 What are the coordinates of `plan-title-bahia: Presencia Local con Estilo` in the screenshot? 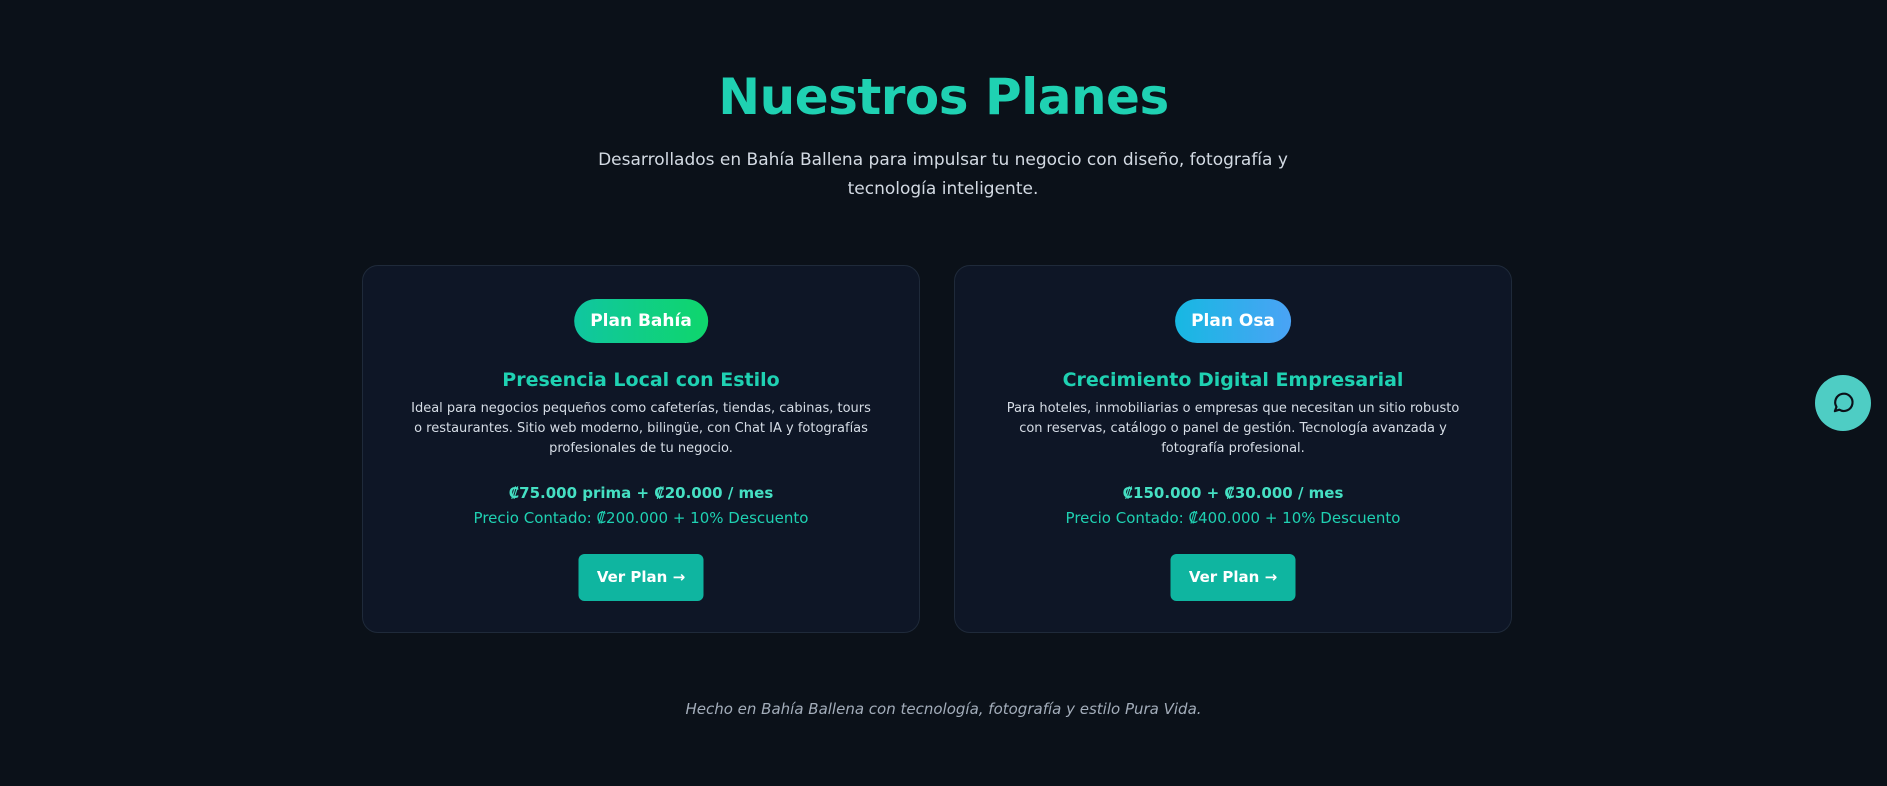 It's located at (641, 380).